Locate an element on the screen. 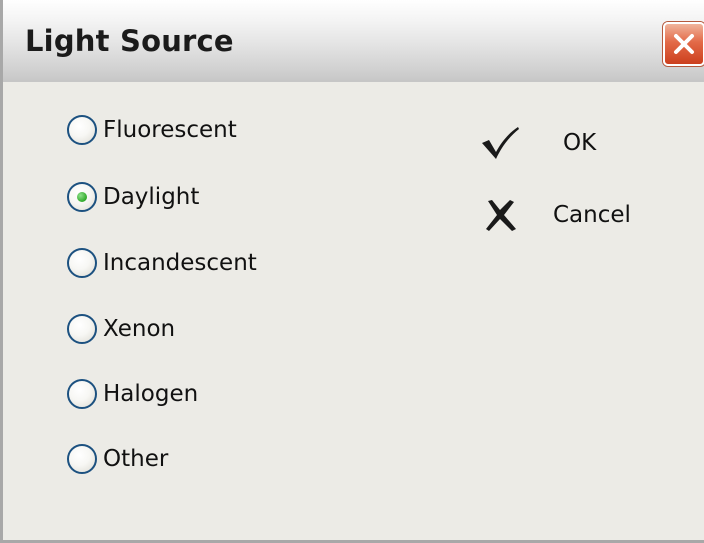 This screenshot has width=704, height=543. cross-icon is located at coordinates (500, 215).